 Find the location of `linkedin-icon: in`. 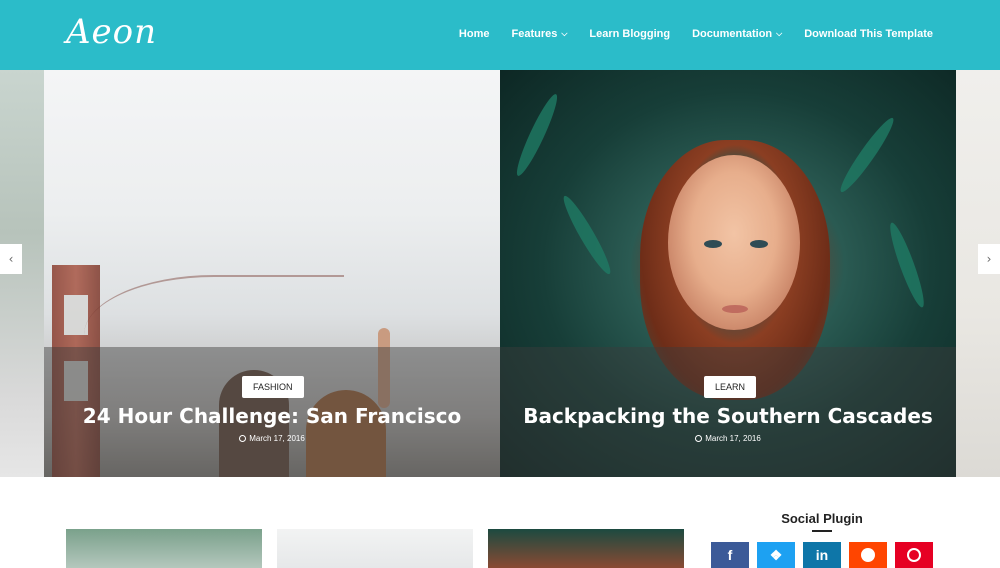

linkedin-icon: in is located at coordinates (822, 555).